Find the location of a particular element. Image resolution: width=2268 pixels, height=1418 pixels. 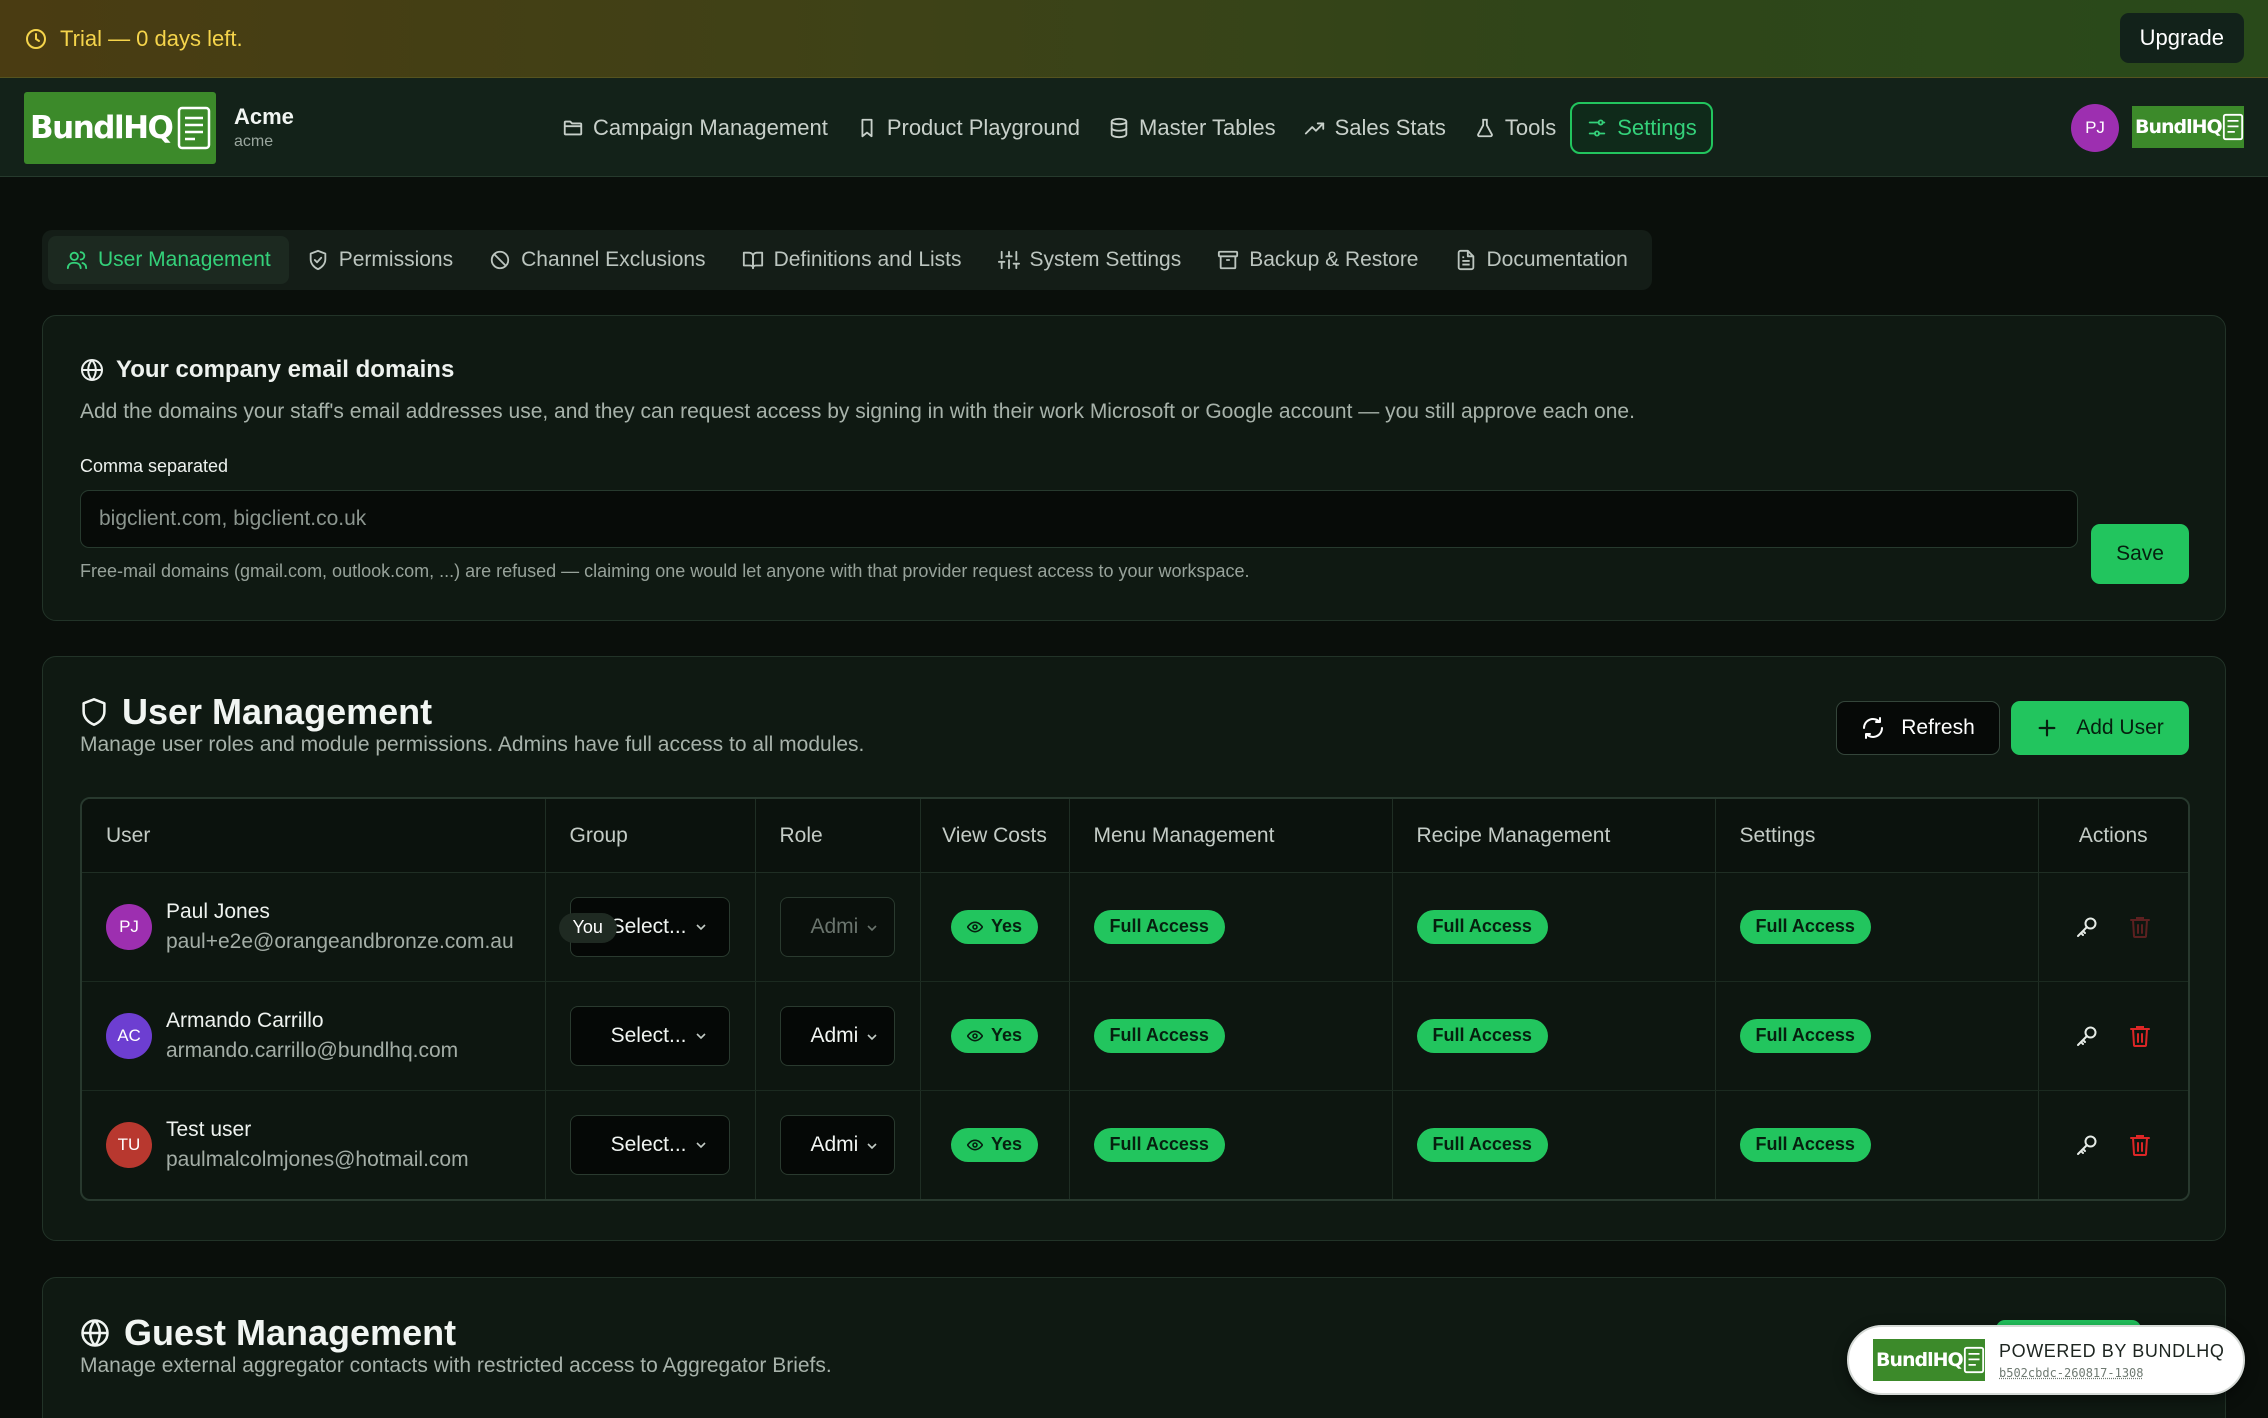

user-management-title: User Management is located at coordinates (256, 712).